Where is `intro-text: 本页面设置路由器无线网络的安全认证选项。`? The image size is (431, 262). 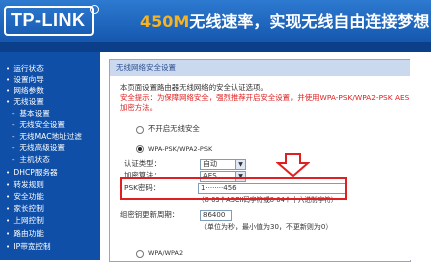
intro-text: 本页面设置路由器无线网络的安全认证选项。 is located at coordinates (194, 87).